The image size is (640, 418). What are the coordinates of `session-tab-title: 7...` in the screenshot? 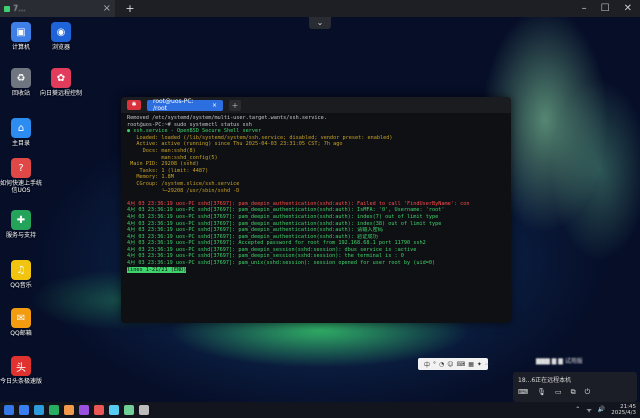 It's located at (19, 8).